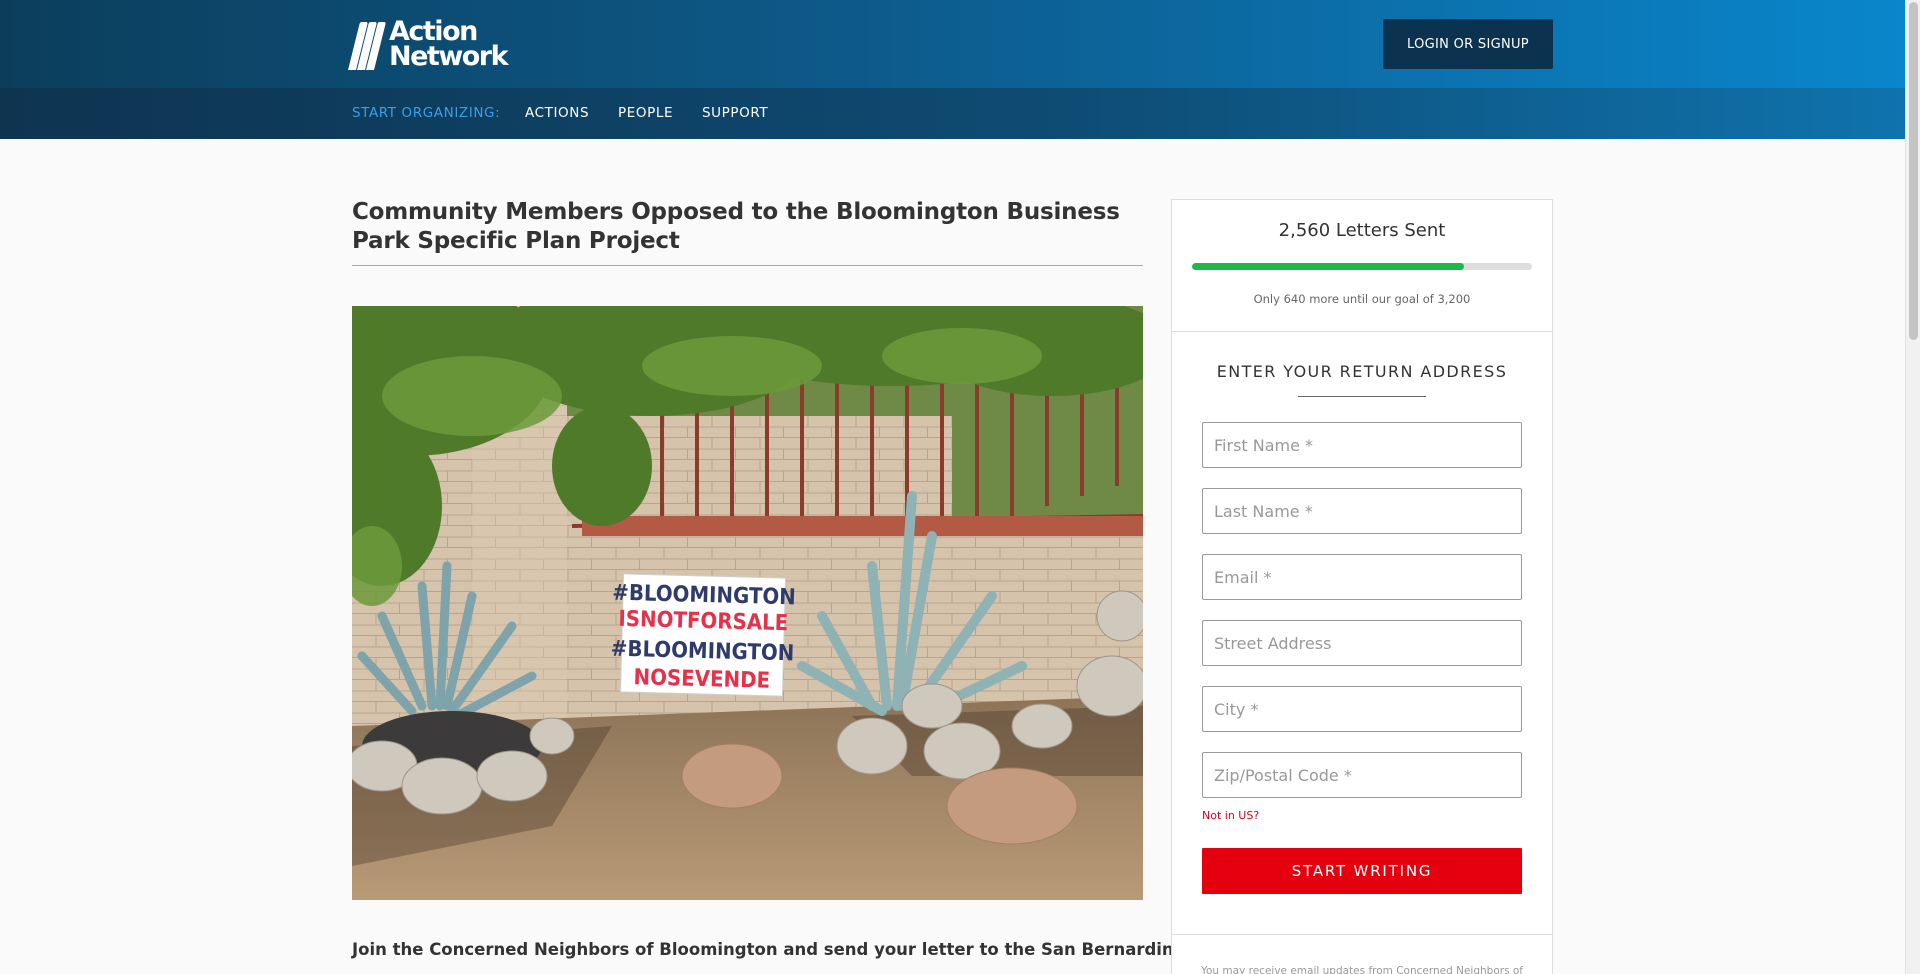 The image size is (1920, 974). Describe the element at coordinates (1362, 396) in the screenshot. I see `heading-underline` at that location.